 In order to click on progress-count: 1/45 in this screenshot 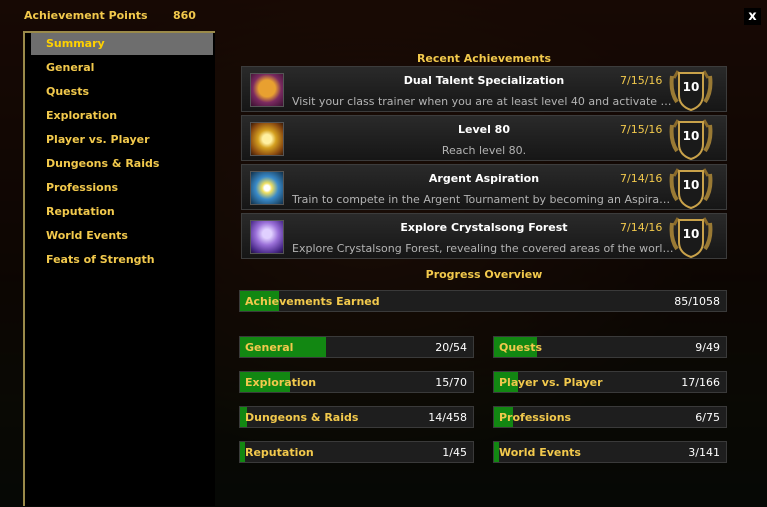, I will do `click(454, 452)`.